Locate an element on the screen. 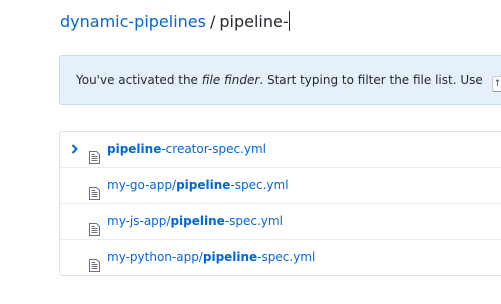 This screenshot has height=304, width=501. file-result-row: my-python-app/pipeline-spec.yml is located at coordinates (280, 257).